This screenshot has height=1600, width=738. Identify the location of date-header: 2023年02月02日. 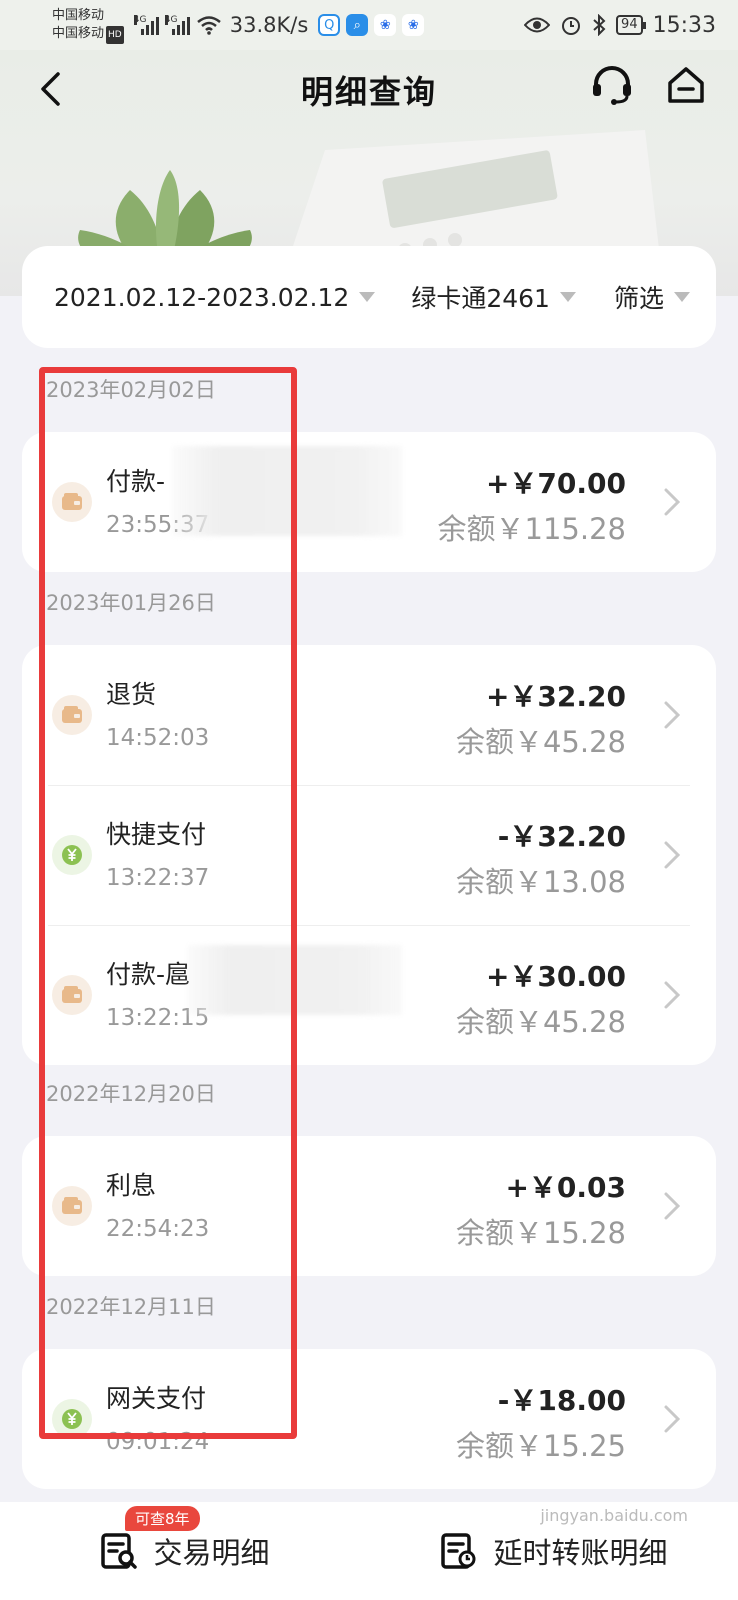
(131, 390).